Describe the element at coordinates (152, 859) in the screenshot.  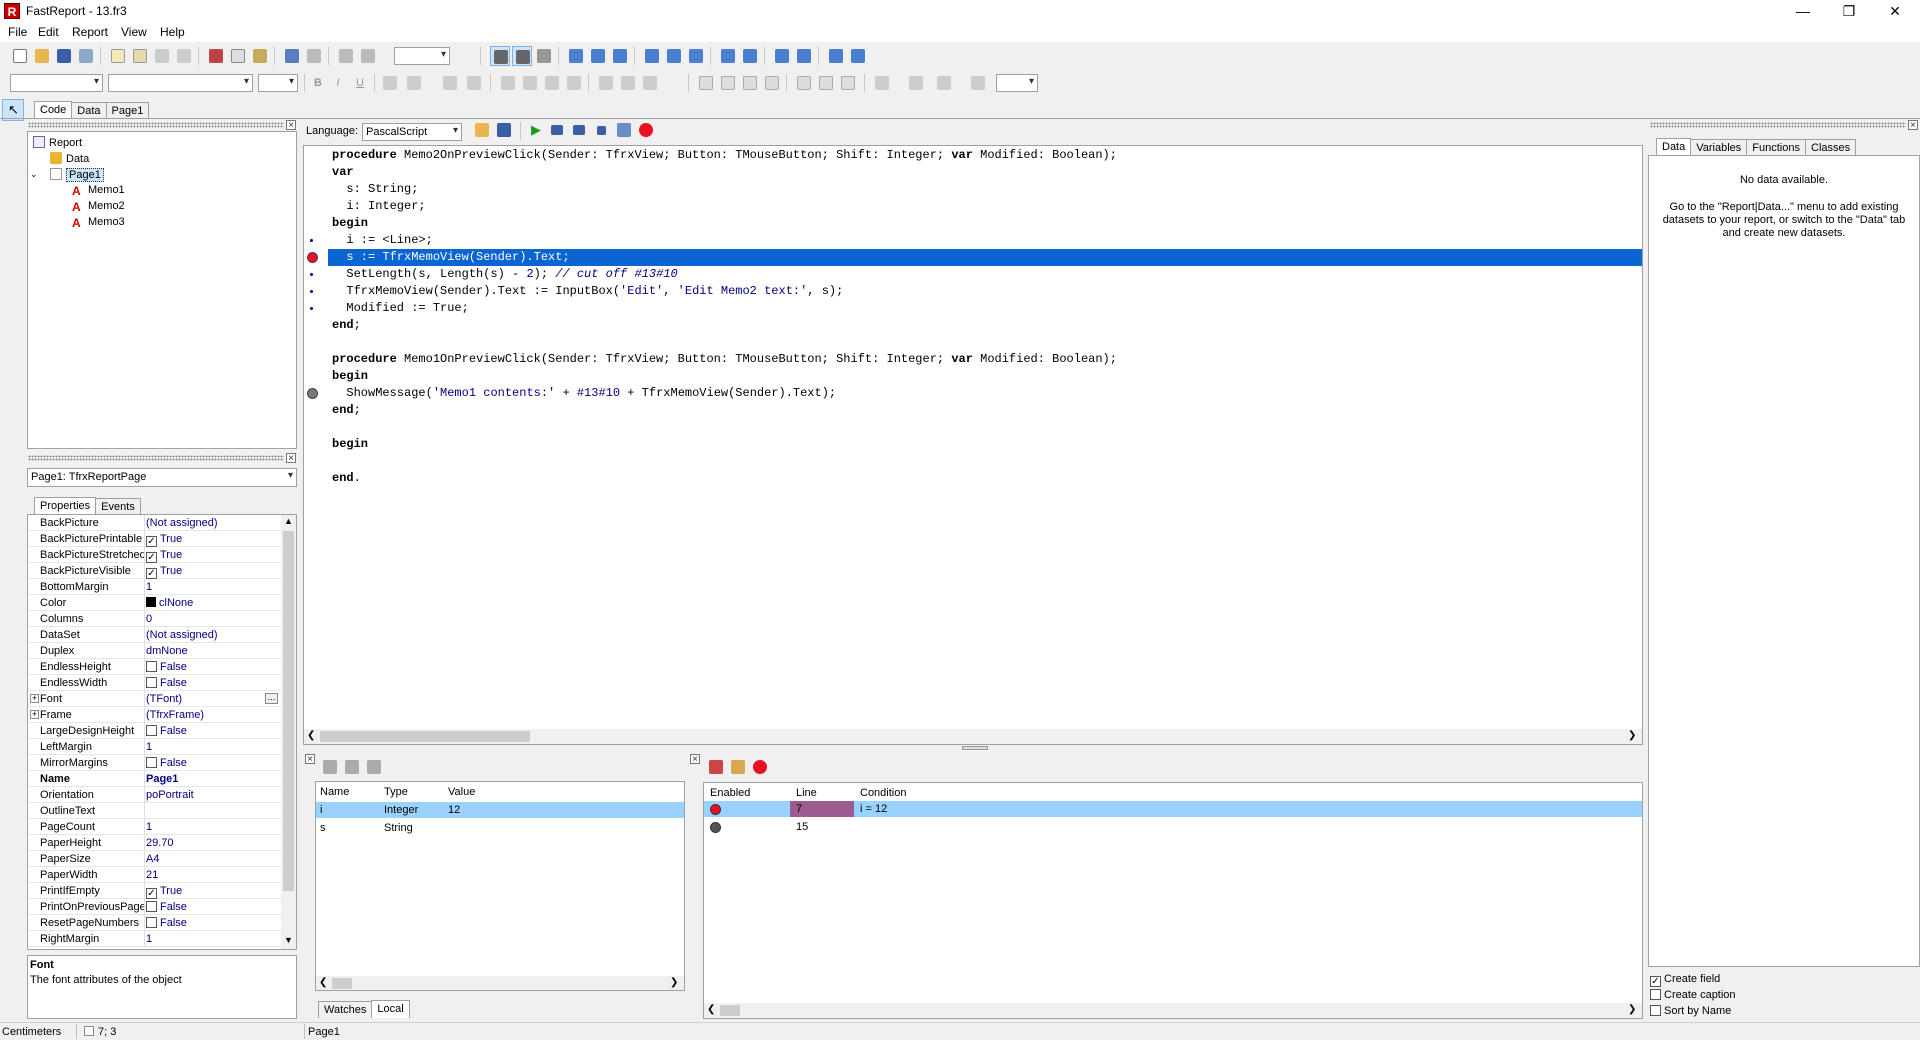
I see `property-value: A4` at that location.